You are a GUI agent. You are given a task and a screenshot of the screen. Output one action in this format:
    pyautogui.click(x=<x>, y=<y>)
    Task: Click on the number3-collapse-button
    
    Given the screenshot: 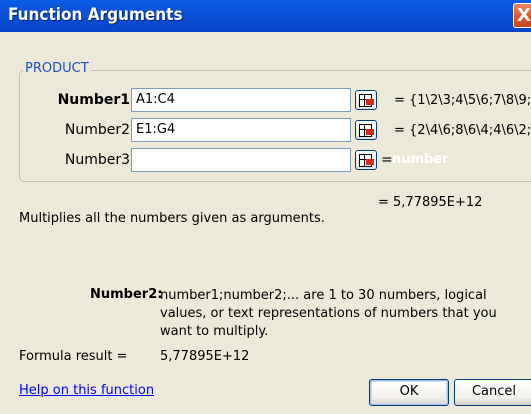 What is the action you would take?
    pyautogui.click(x=366, y=160)
    